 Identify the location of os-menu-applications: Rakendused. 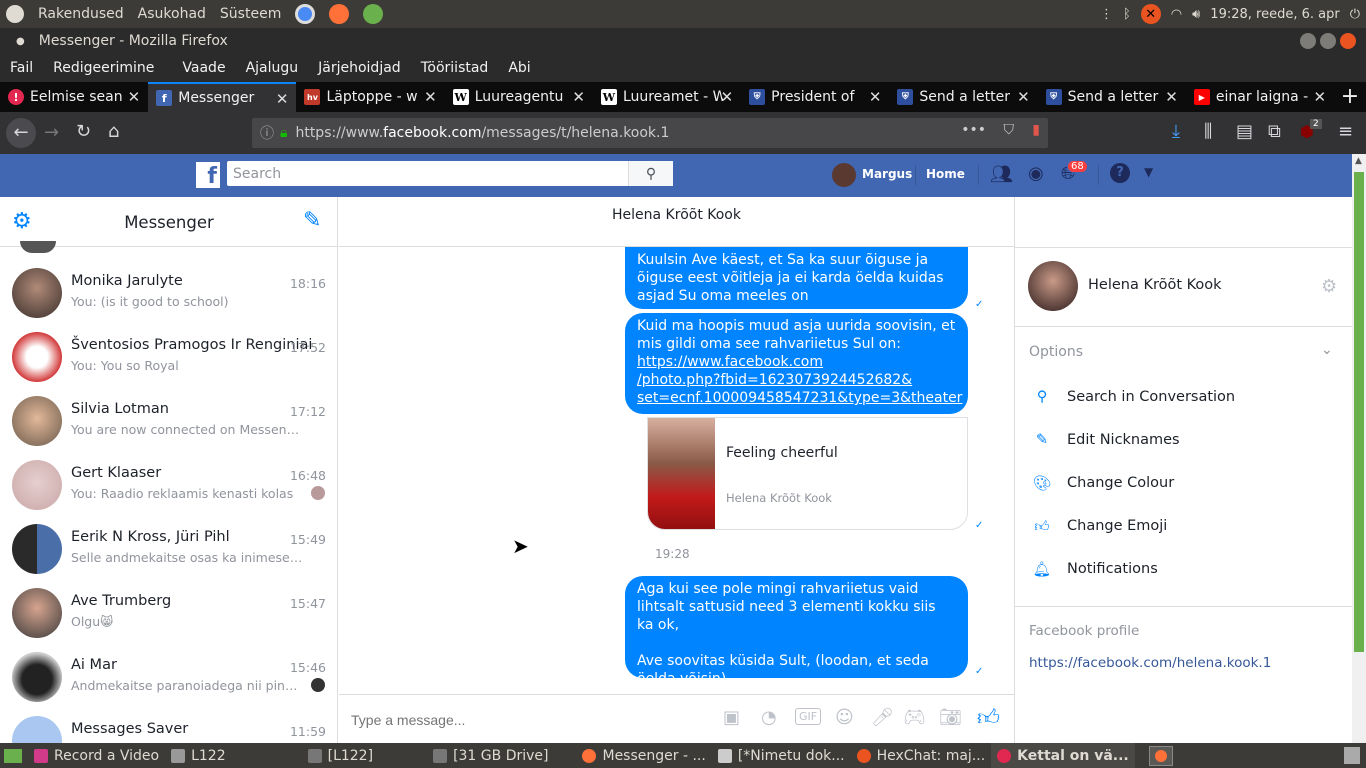
(81, 14).